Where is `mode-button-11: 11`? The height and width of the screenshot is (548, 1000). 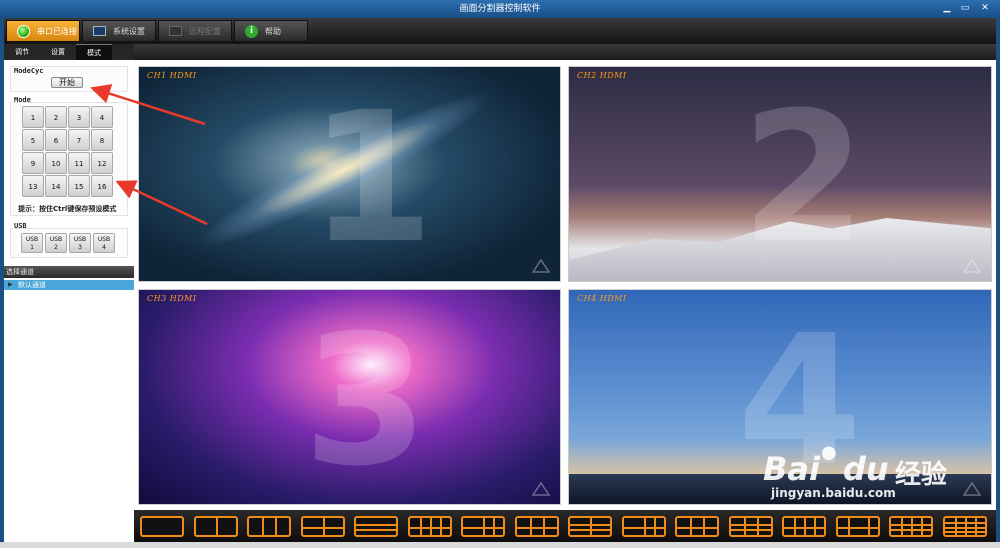 mode-button-11: 11 is located at coordinates (79, 163).